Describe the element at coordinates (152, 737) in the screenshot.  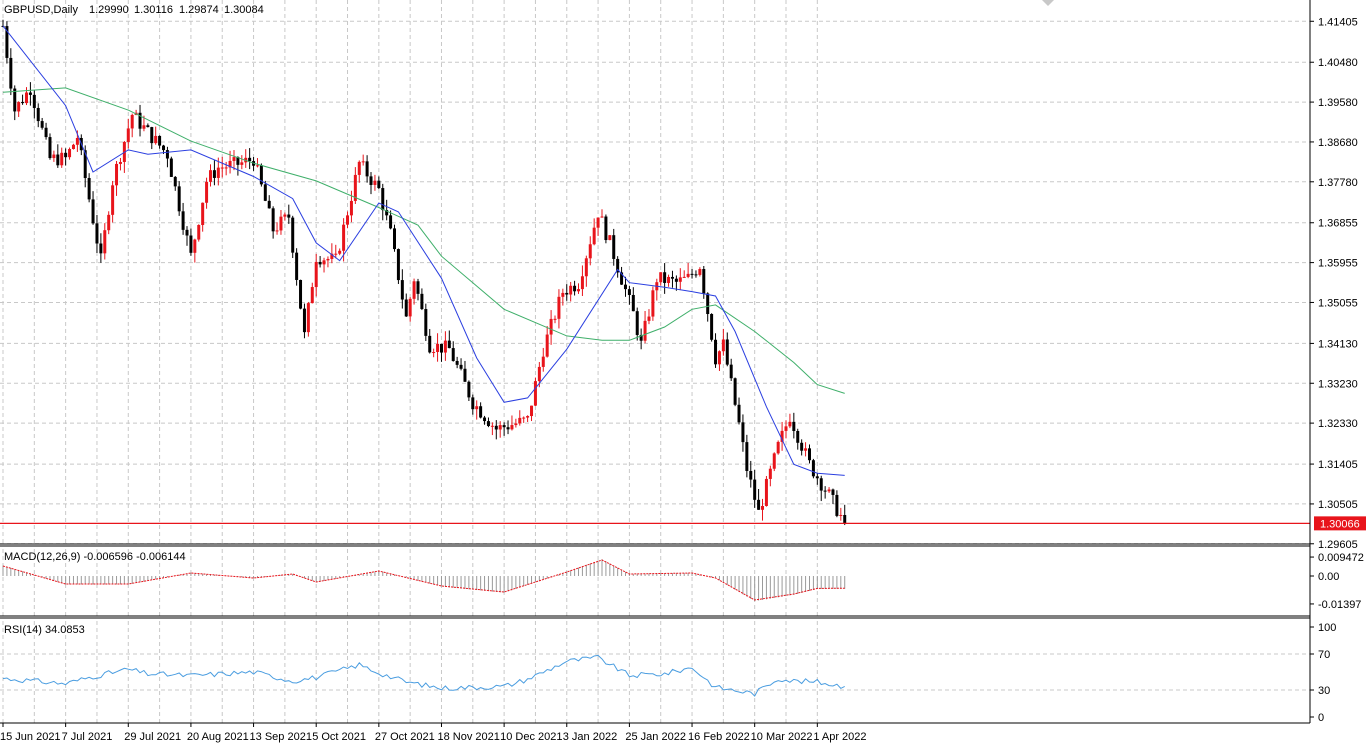
I see `time-tick-label-2: 29 Jul 2021` at that location.